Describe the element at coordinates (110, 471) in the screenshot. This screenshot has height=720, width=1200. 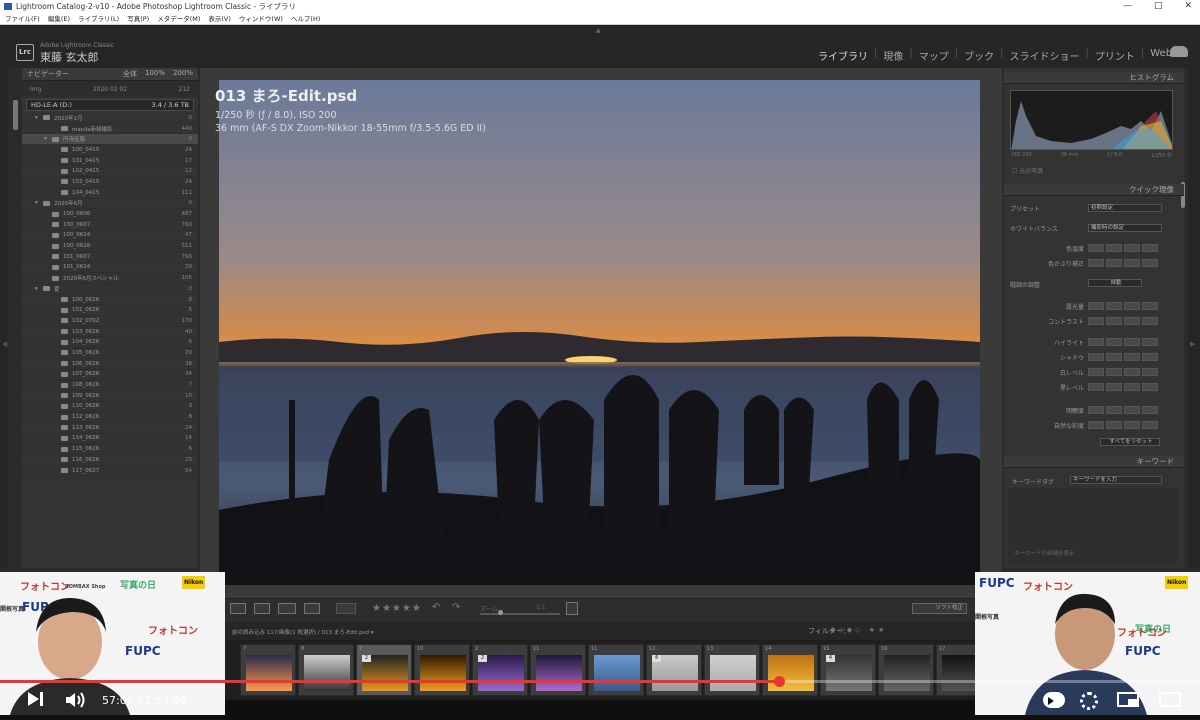
I see `folder-row: 117_0627 54` at that location.